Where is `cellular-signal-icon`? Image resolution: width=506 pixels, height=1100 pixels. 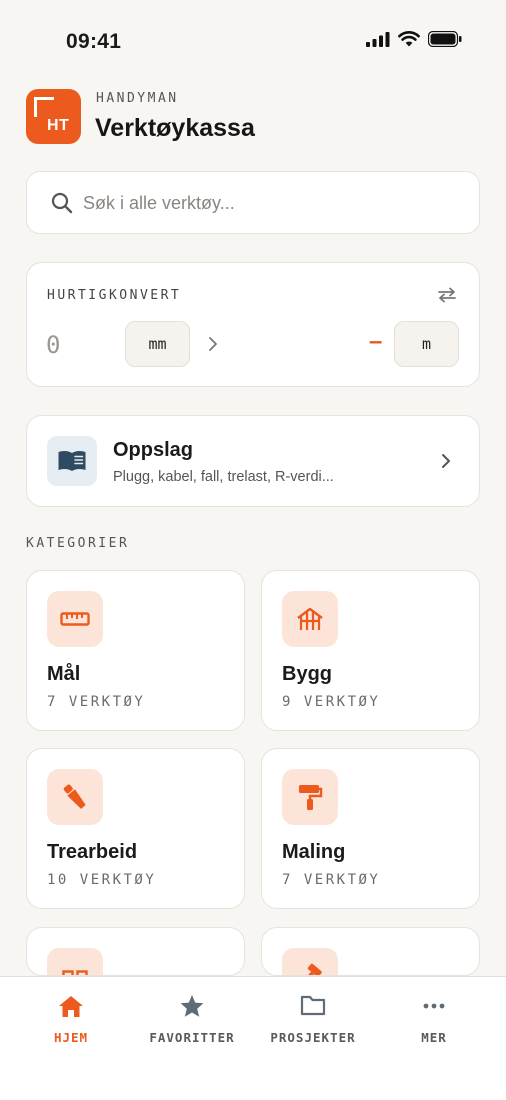
cellular-signal-icon is located at coordinates (378, 39).